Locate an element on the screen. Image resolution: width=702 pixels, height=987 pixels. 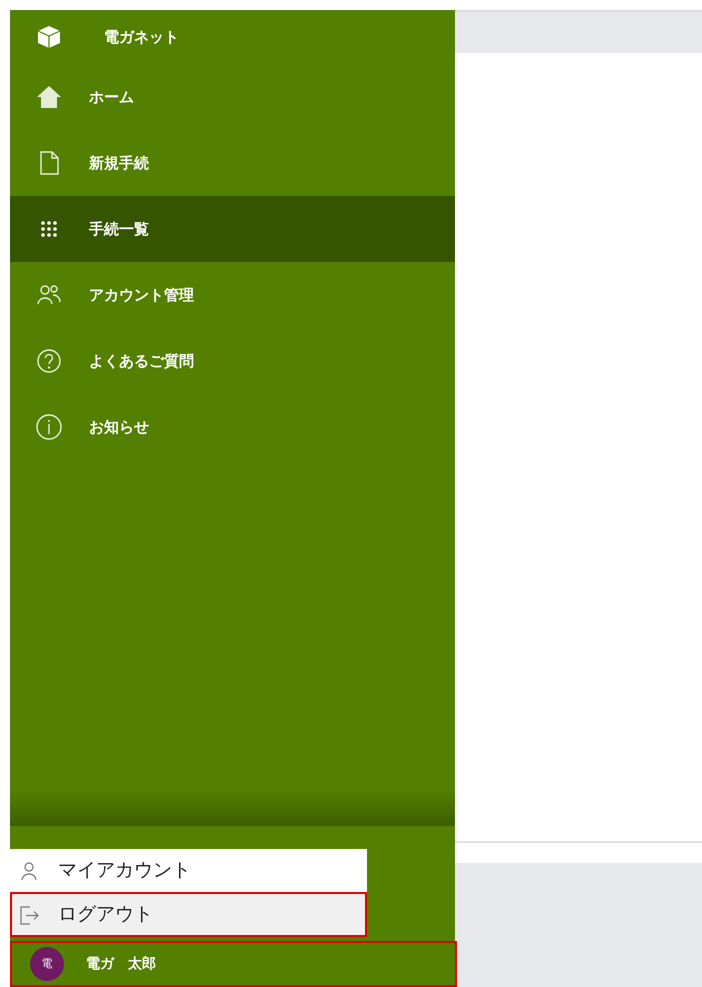
nav-item: お知らせ is located at coordinates (232, 427).